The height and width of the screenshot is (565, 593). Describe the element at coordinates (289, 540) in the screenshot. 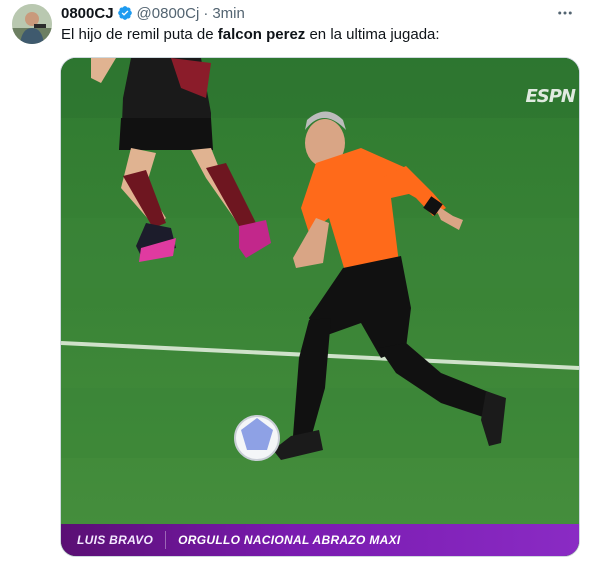

I see `lower-third-headline: ORGULLO NACIONAL ABRAZO MAXI` at that location.